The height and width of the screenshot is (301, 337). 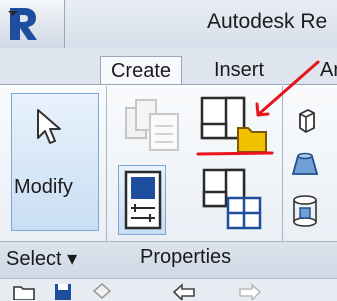 I want to click on open-folder-icon, so click(x=24, y=291).